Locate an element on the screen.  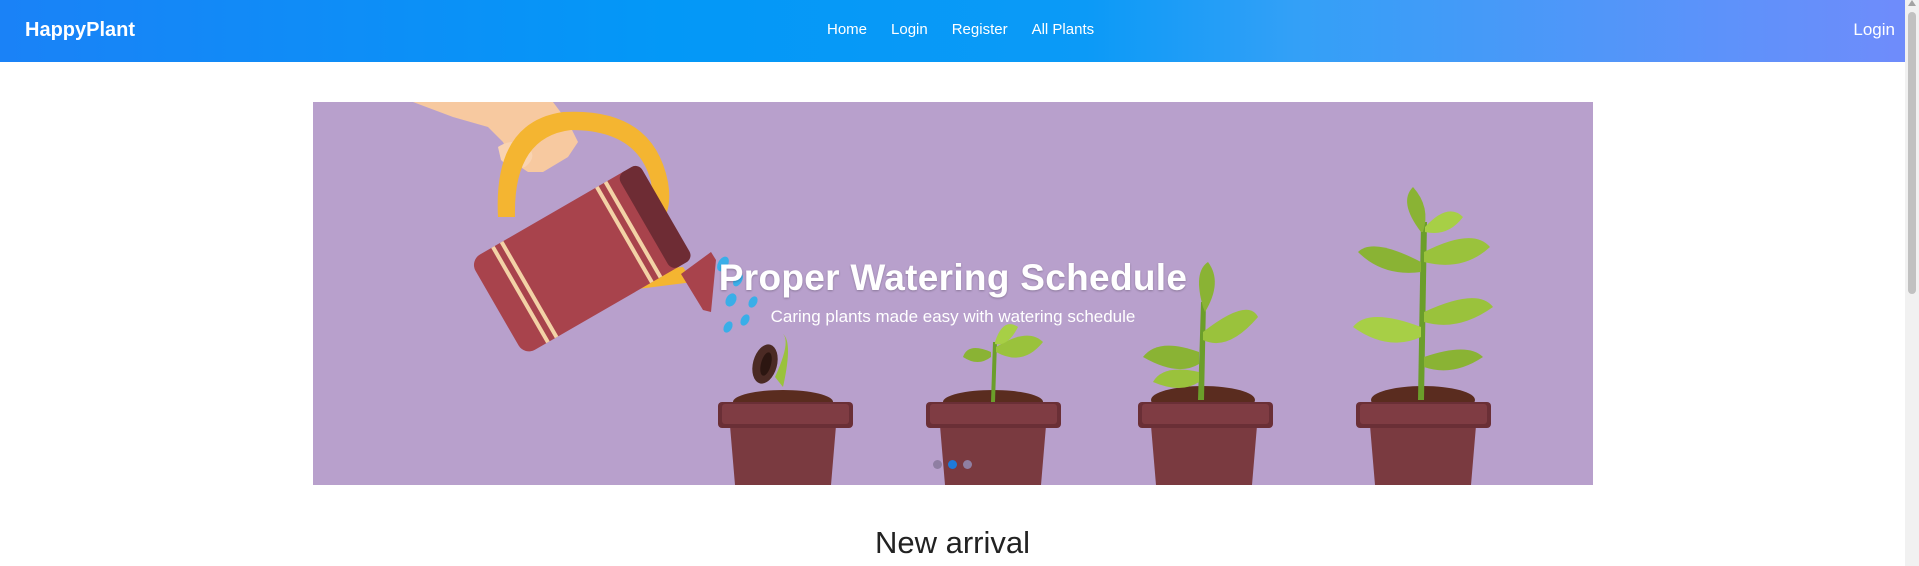
carousel-caption-title: Proper Watering Schedule is located at coordinates (953, 277).